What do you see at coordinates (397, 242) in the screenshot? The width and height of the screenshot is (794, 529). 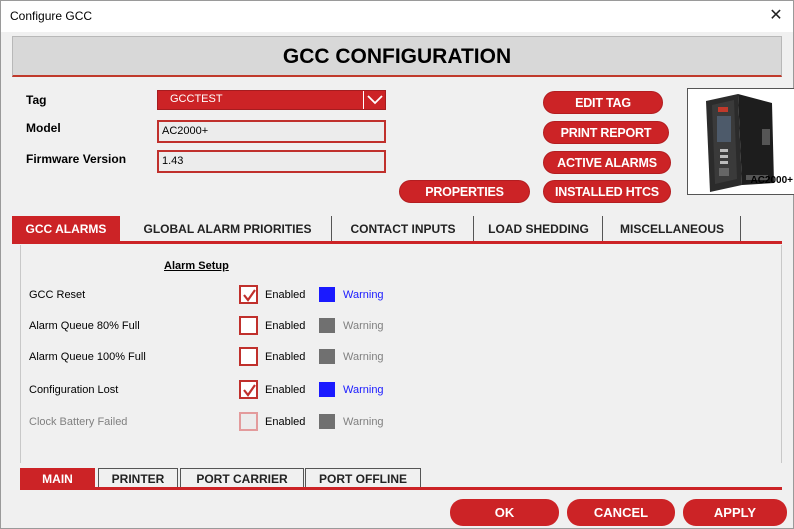 I see `tab-underline` at bounding box center [397, 242].